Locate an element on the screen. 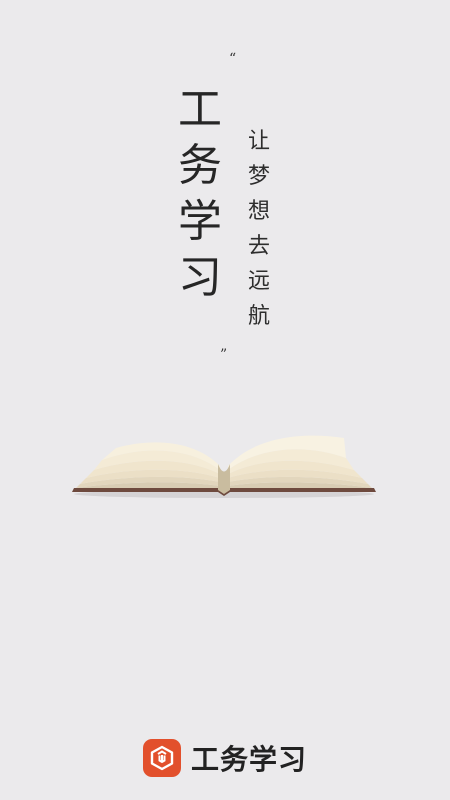 The width and height of the screenshot is (450, 800). slogan-char: 让 is located at coordinates (258, 141).